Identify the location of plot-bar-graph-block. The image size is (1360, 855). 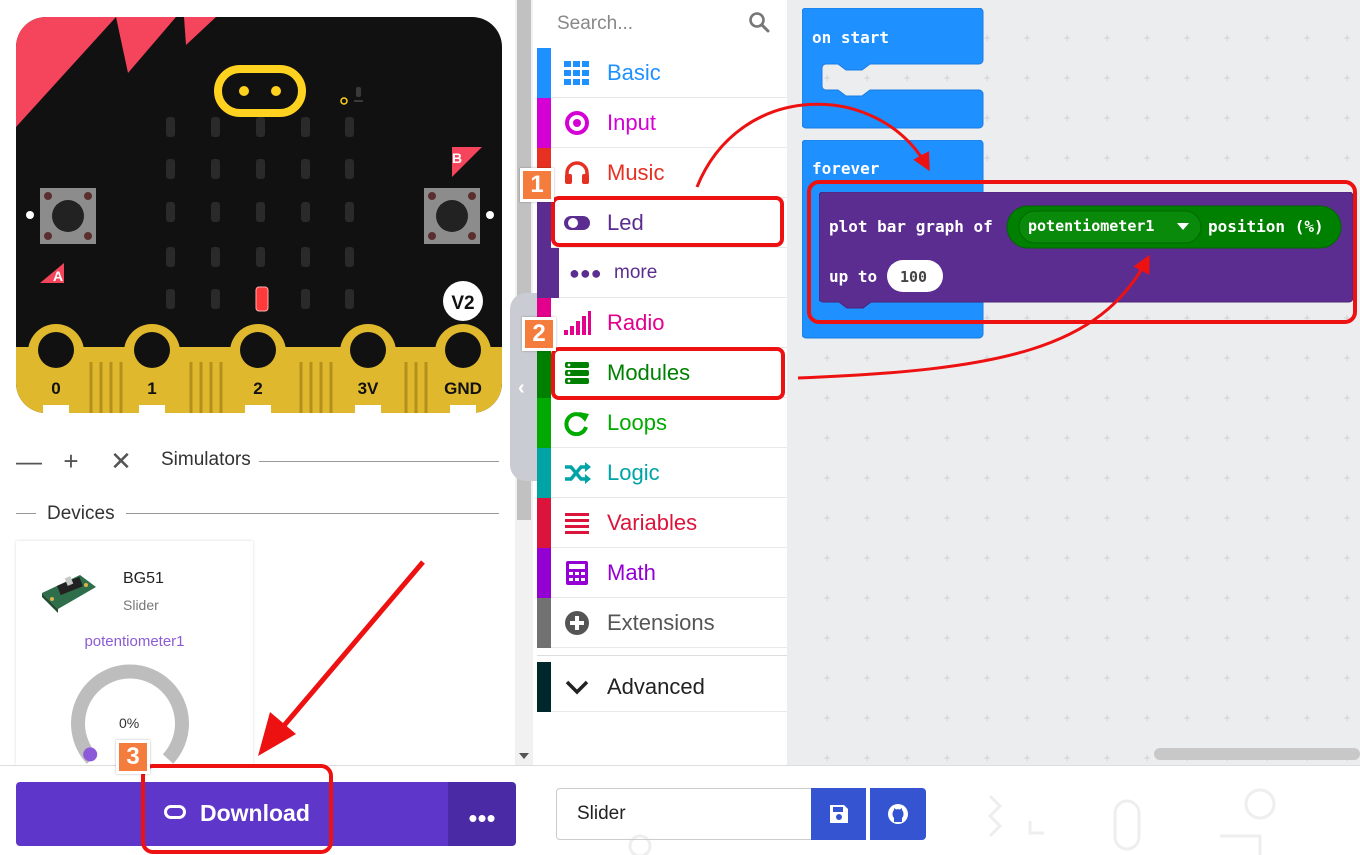
(1086, 252).